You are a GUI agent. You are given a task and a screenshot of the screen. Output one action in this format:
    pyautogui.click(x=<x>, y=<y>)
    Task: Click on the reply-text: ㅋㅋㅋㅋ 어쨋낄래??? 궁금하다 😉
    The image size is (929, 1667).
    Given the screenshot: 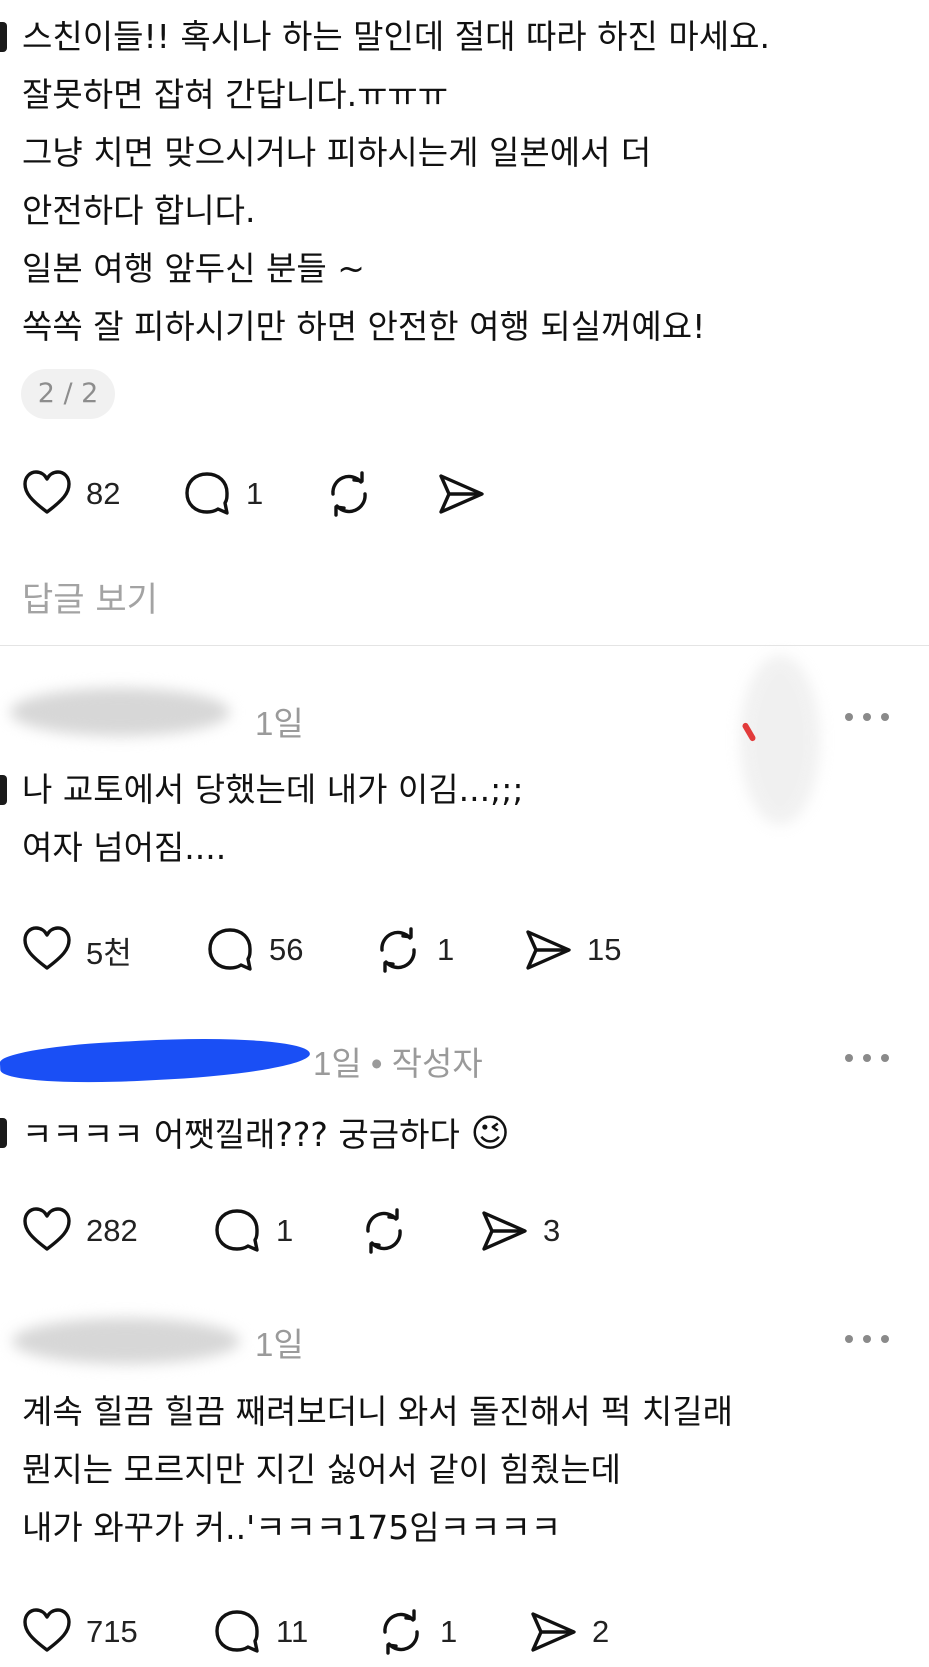 What is the action you would take?
    pyautogui.click(x=266, y=1133)
    